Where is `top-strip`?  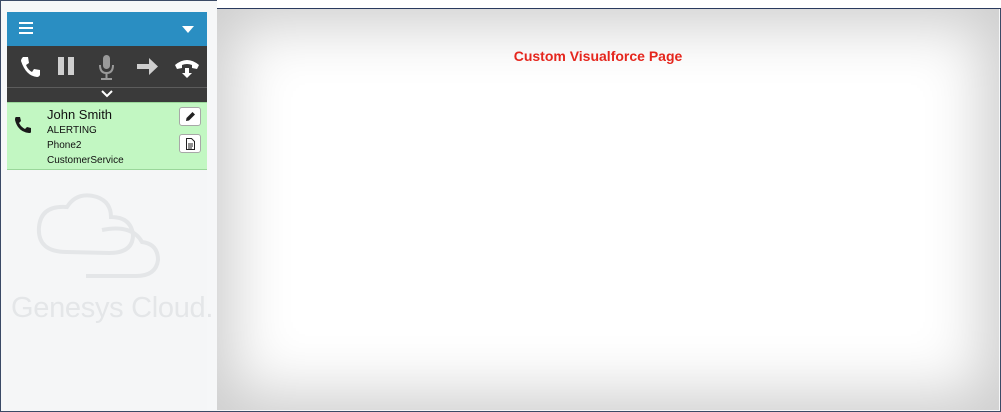
top-strip is located at coordinates (609, 4).